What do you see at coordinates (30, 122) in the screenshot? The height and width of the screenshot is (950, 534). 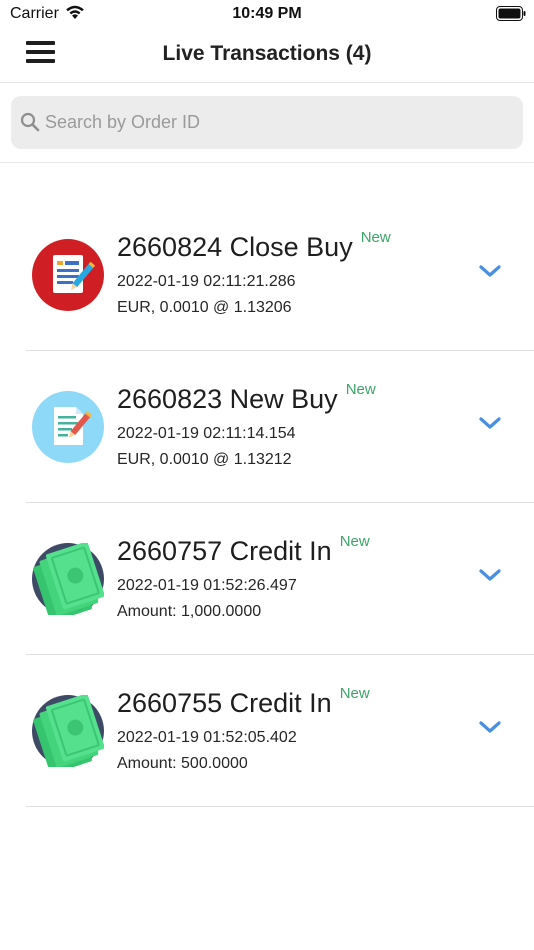 I see `search-icon` at bounding box center [30, 122].